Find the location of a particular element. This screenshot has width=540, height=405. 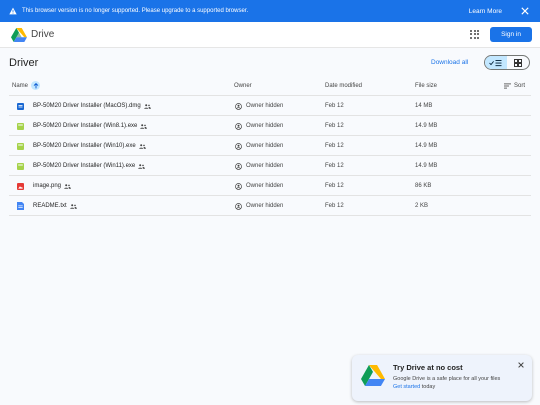

list-view-button is located at coordinates (496, 62).